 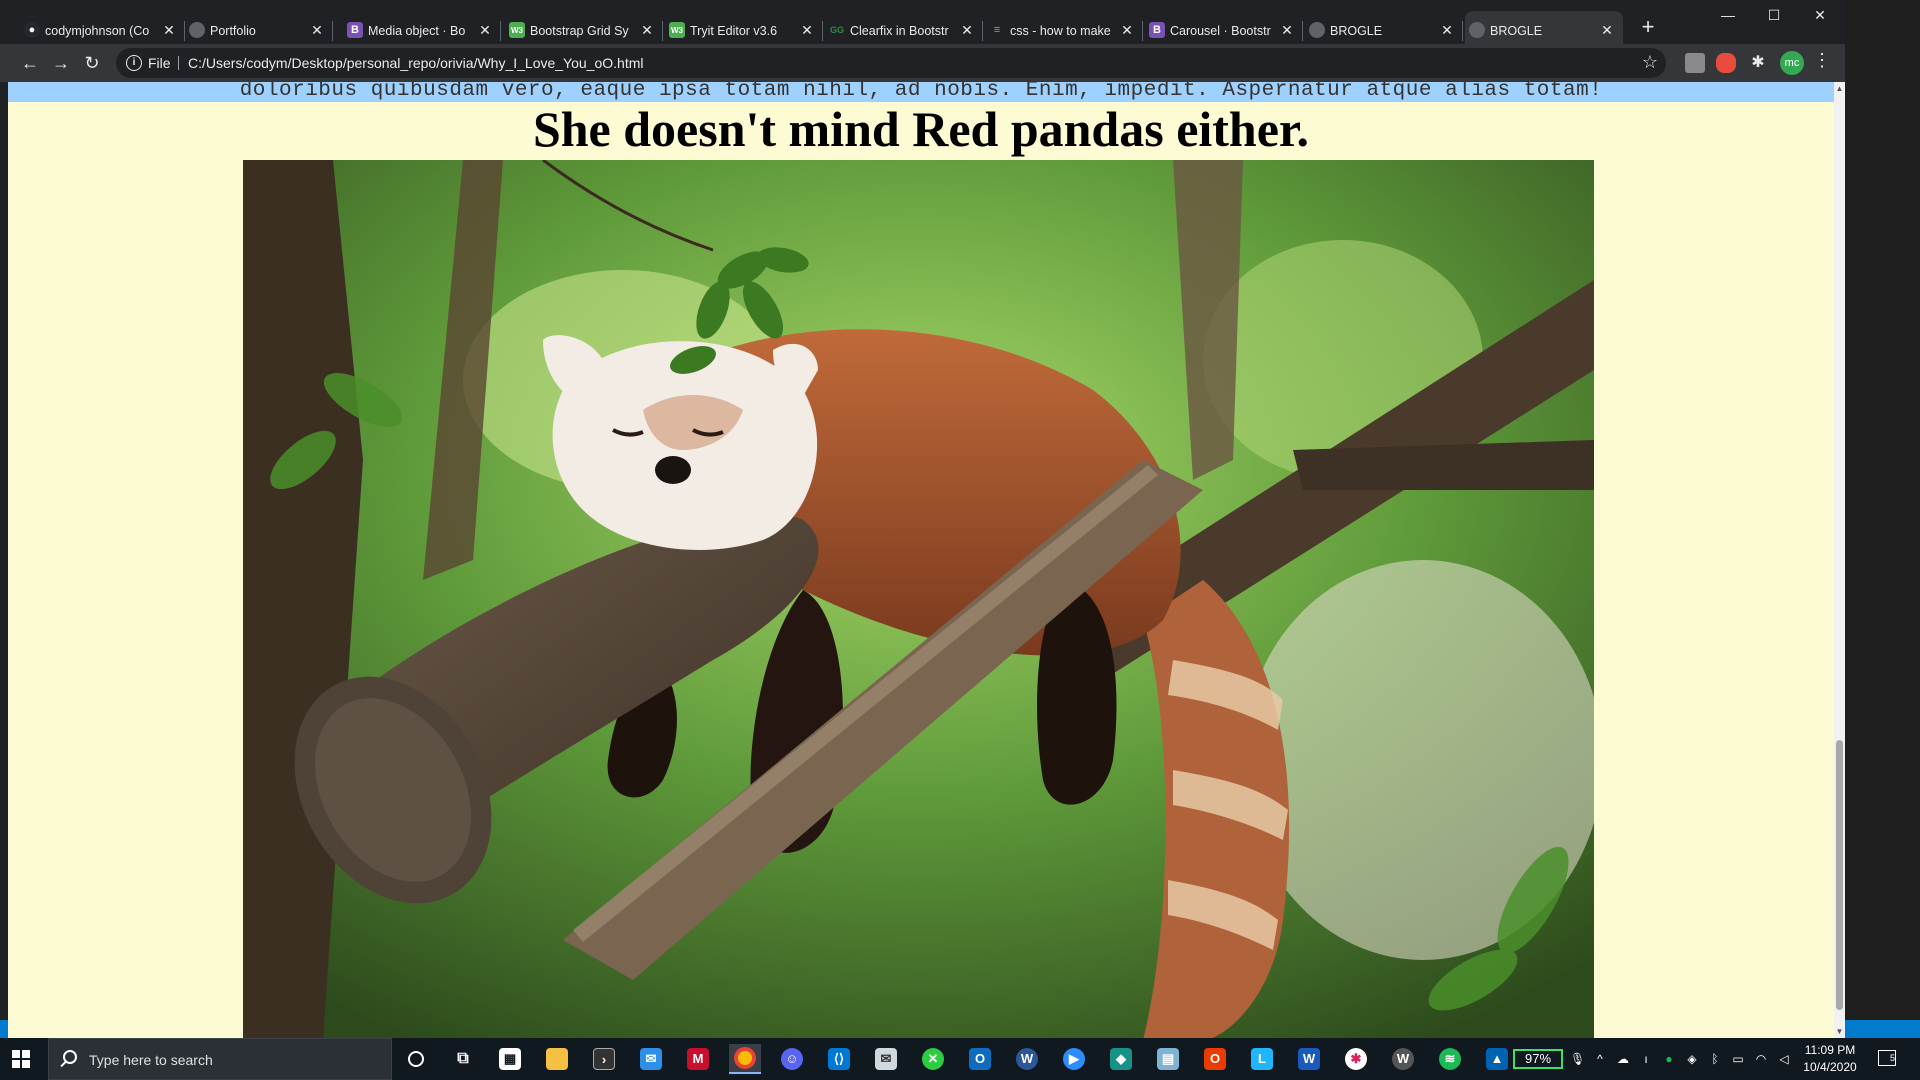 What do you see at coordinates (417, 30) in the screenshot?
I see `tab-title: Media object · Bo` at bounding box center [417, 30].